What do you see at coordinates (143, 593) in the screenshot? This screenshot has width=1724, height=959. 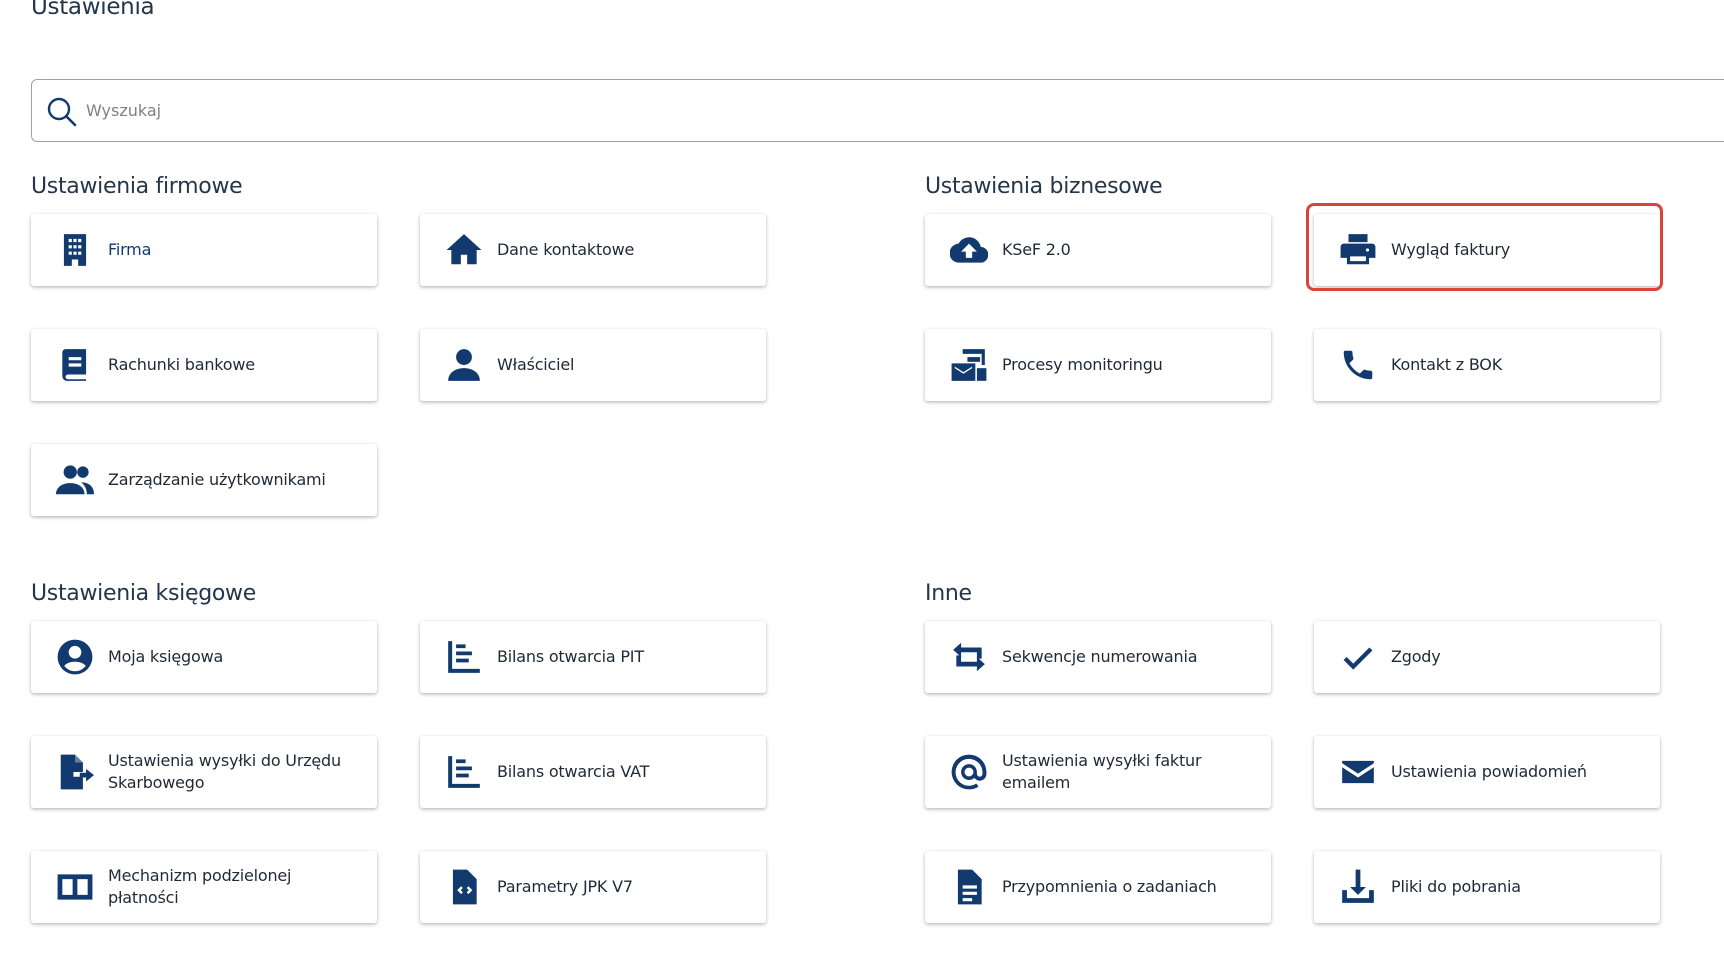 I see `section-title-ksiegowe: Ustawienia księgowe` at bounding box center [143, 593].